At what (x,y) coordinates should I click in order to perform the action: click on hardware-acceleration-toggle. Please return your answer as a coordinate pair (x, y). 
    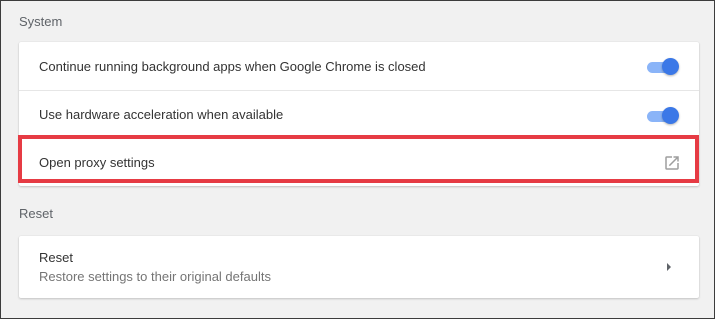
    Looking at the image, I should click on (662, 115).